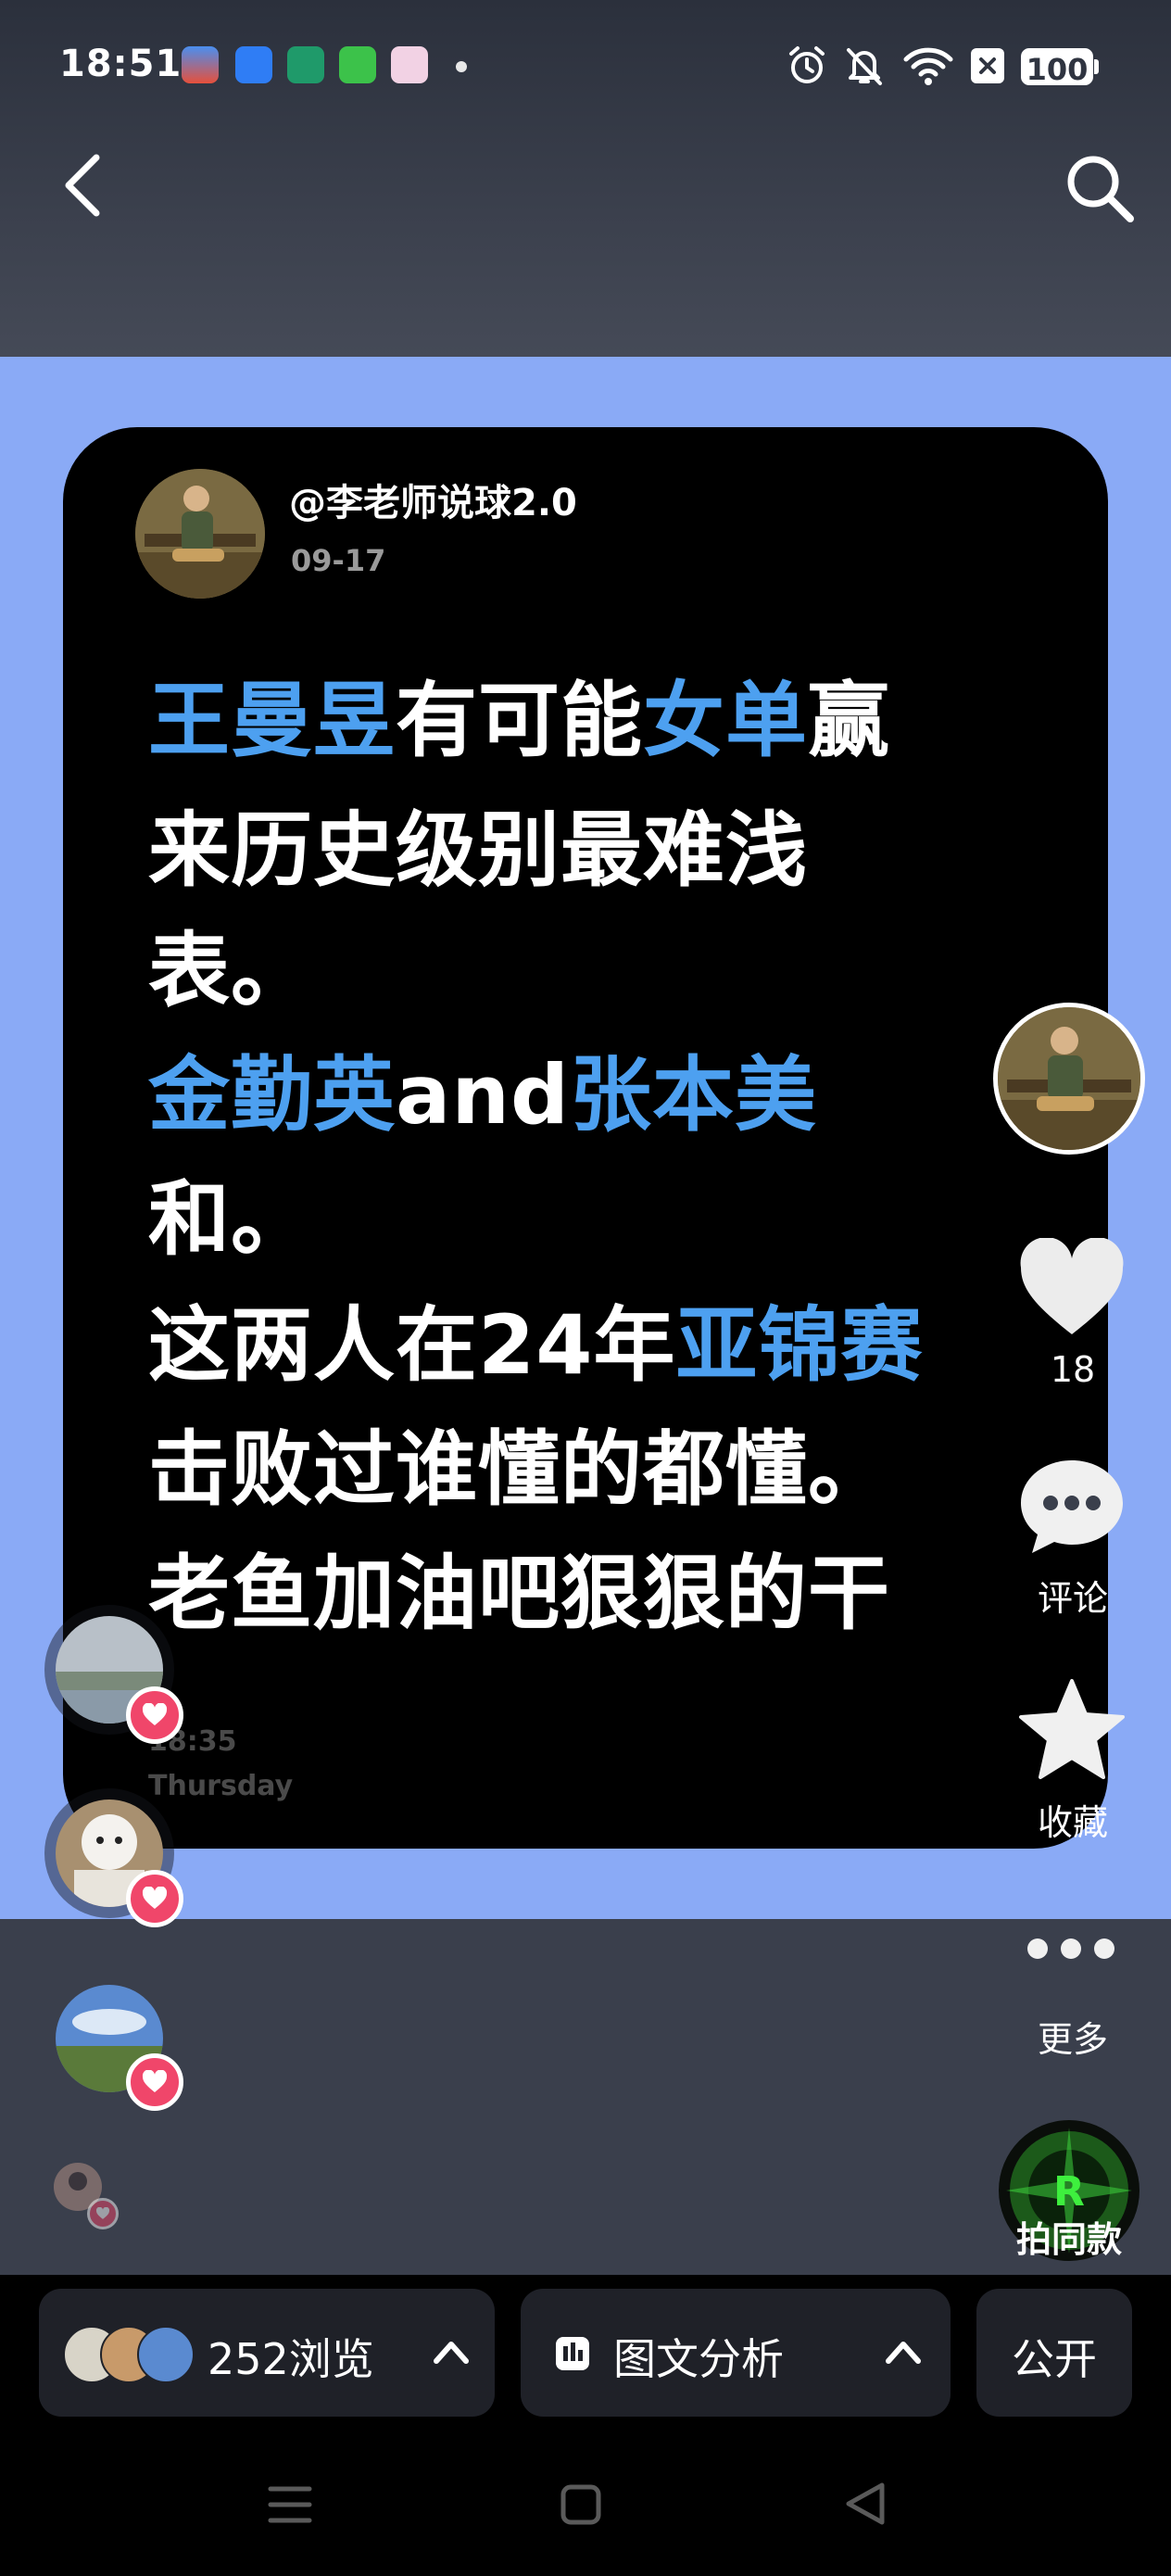 The height and width of the screenshot is (2576, 1171). I want to click on nav-menu-button, so click(290, 2504).